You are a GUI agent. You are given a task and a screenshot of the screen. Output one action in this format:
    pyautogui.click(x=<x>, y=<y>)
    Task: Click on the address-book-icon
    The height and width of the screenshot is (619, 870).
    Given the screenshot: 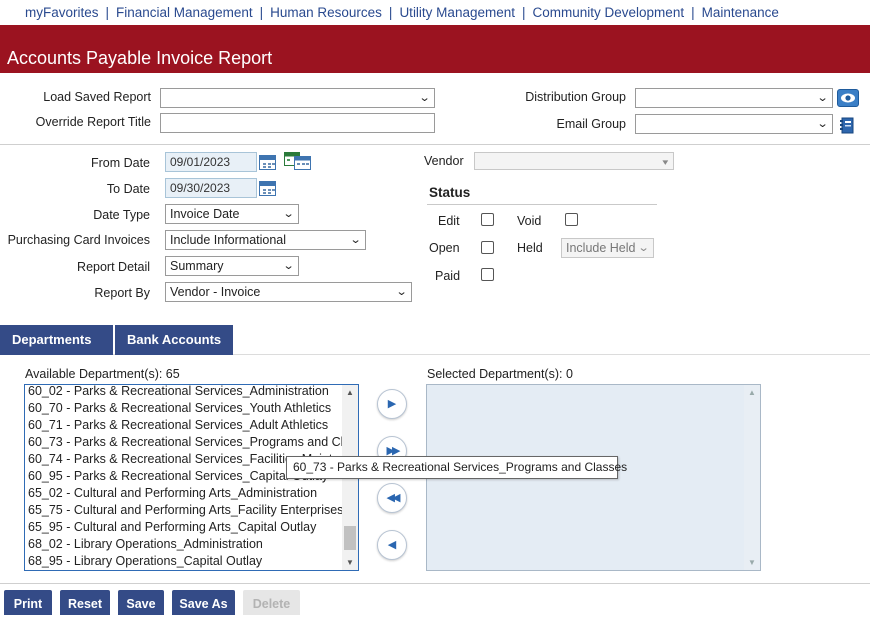 What is the action you would take?
    pyautogui.click(x=847, y=125)
    